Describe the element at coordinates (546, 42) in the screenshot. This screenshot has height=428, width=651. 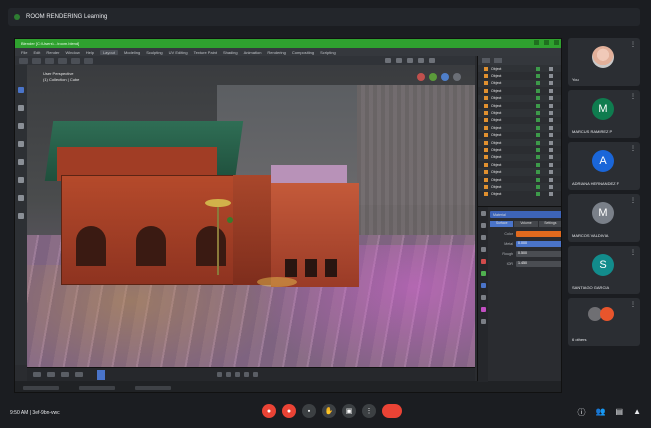
I see `maximize-icon` at that location.